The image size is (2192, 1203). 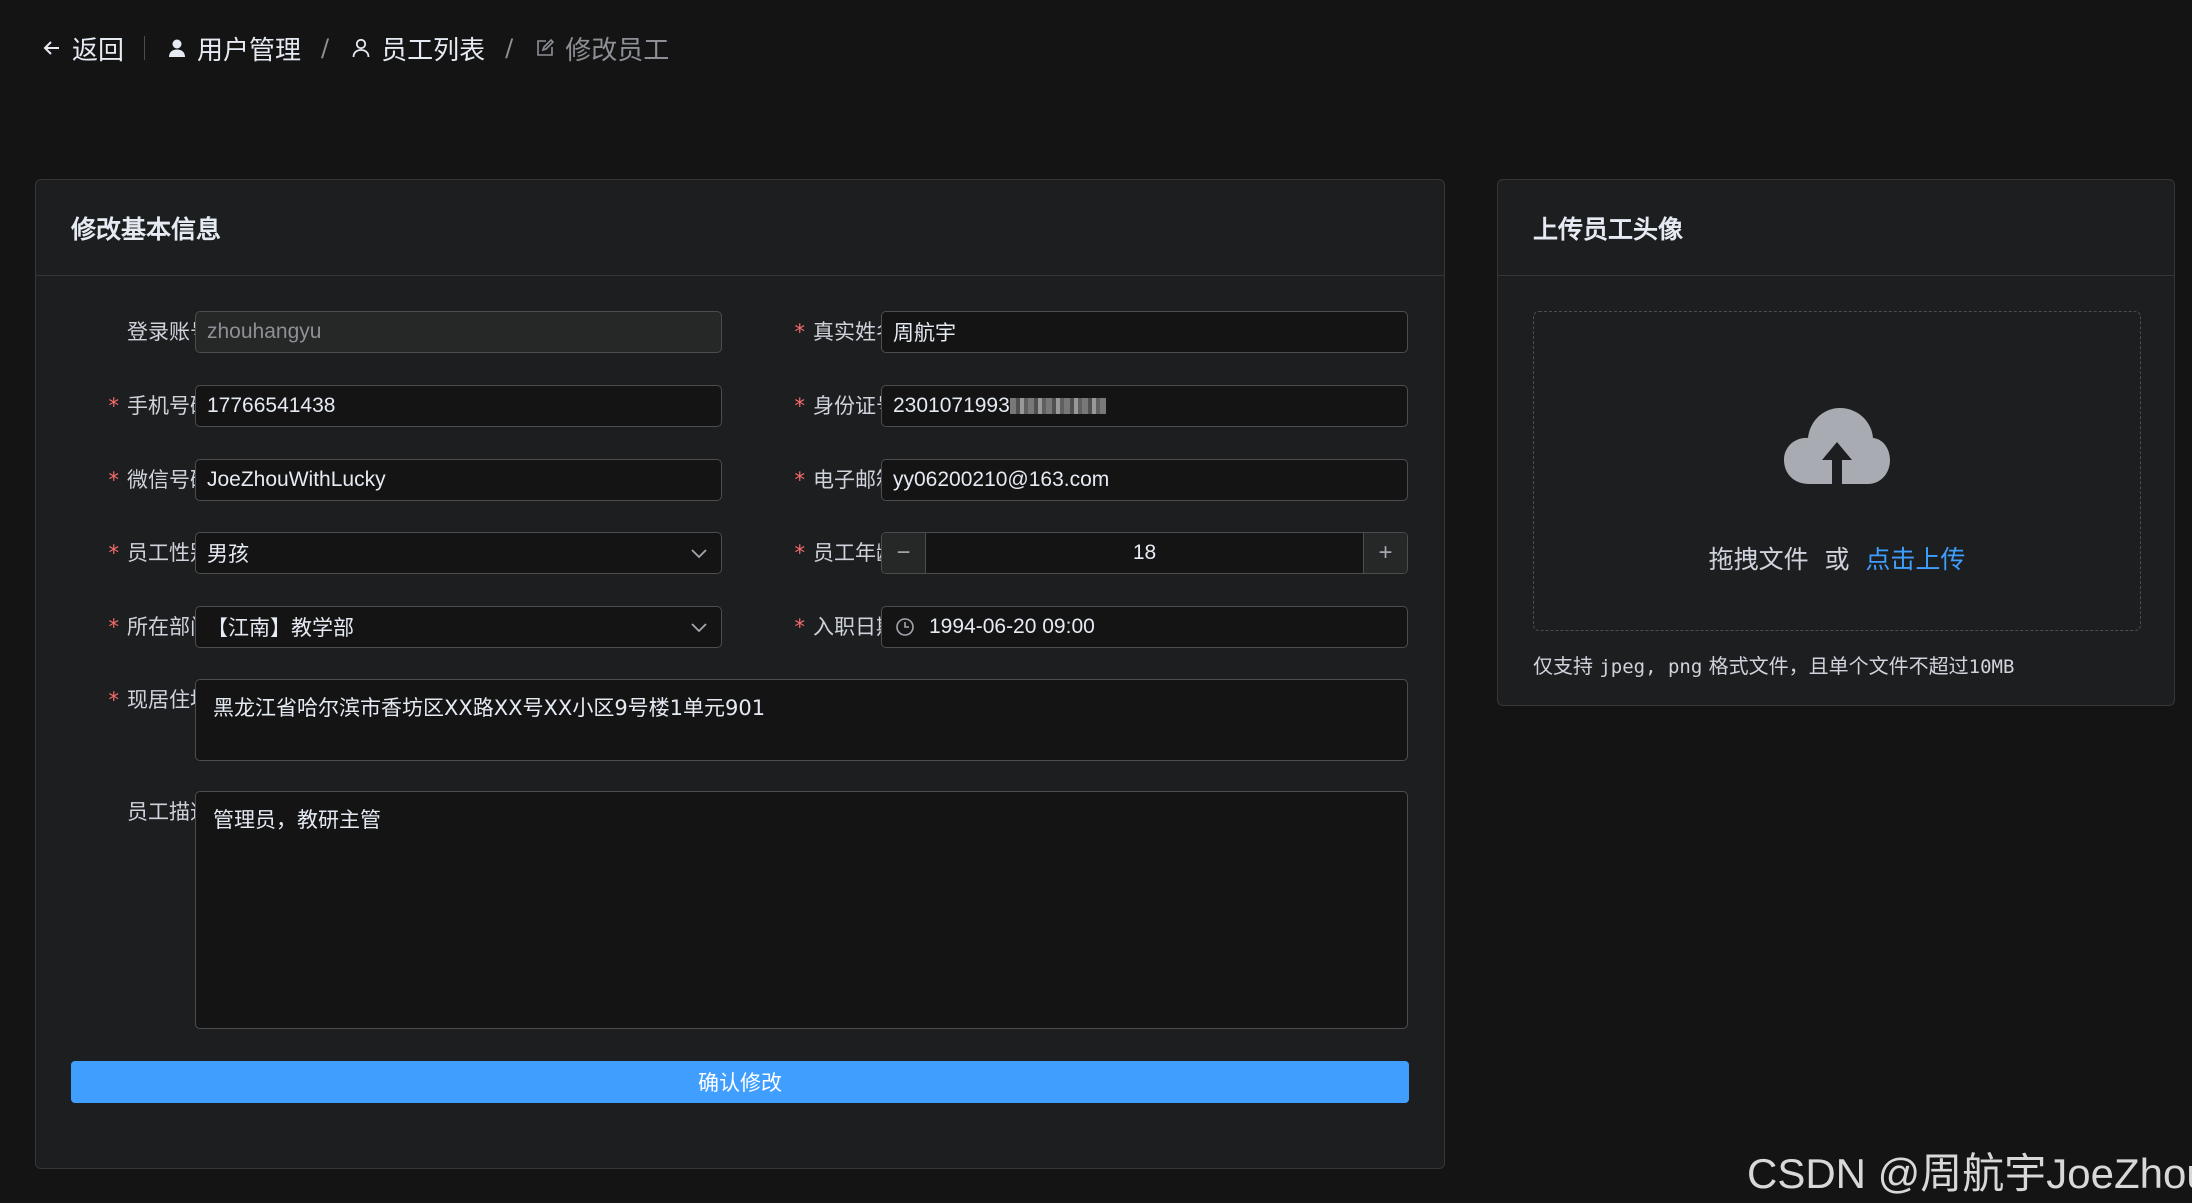 What do you see at coordinates (1837, 448) in the screenshot?
I see `upload-cloud-icon` at bounding box center [1837, 448].